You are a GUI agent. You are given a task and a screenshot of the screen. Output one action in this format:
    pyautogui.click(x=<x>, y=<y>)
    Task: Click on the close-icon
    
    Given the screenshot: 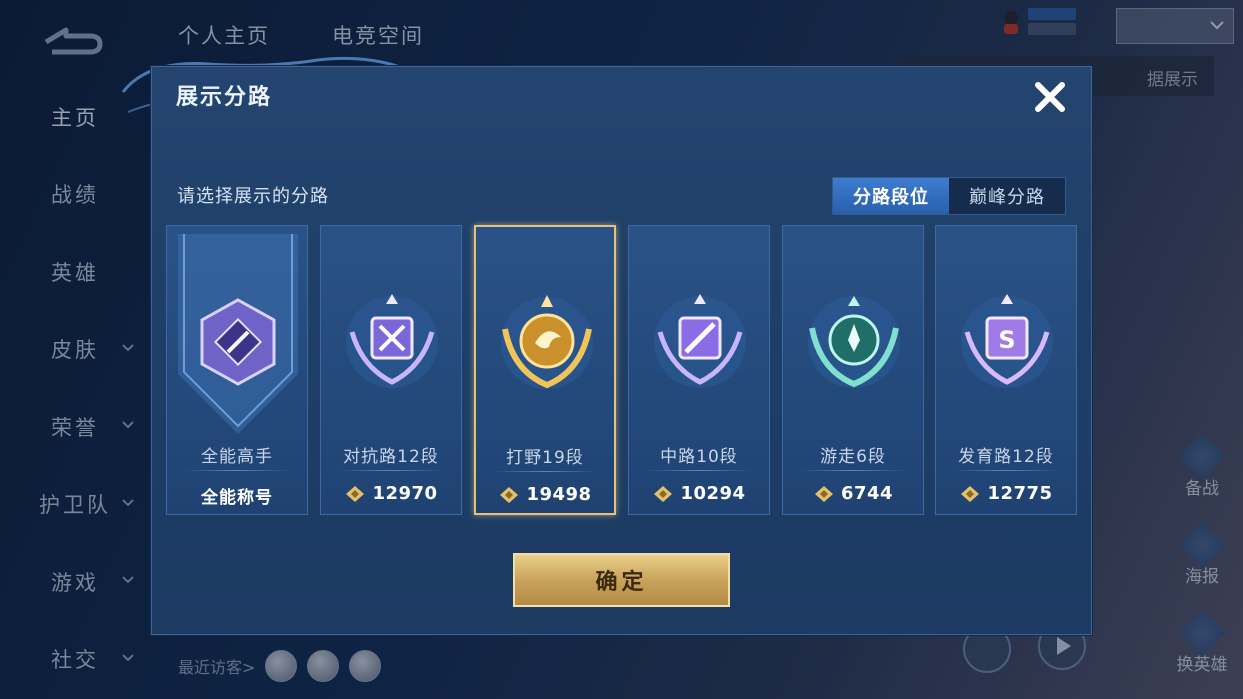 What is the action you would take?
    pyautogui.click(x=1050, y=97)
    